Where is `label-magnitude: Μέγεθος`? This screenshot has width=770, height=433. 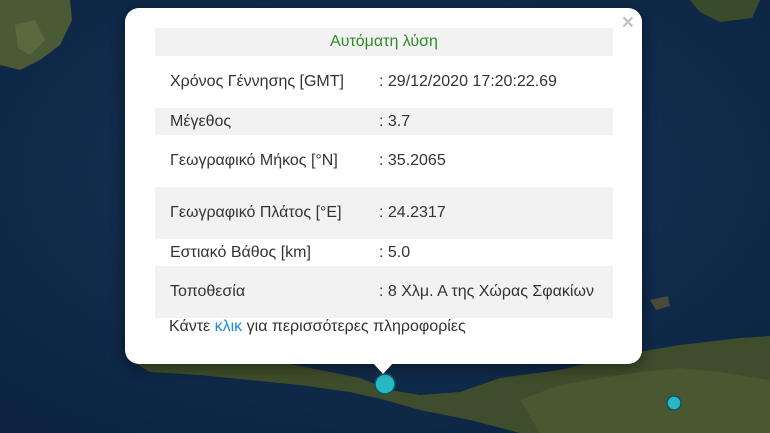
label-magnitude: Μέγεθος is located at coordinates (265, 121).